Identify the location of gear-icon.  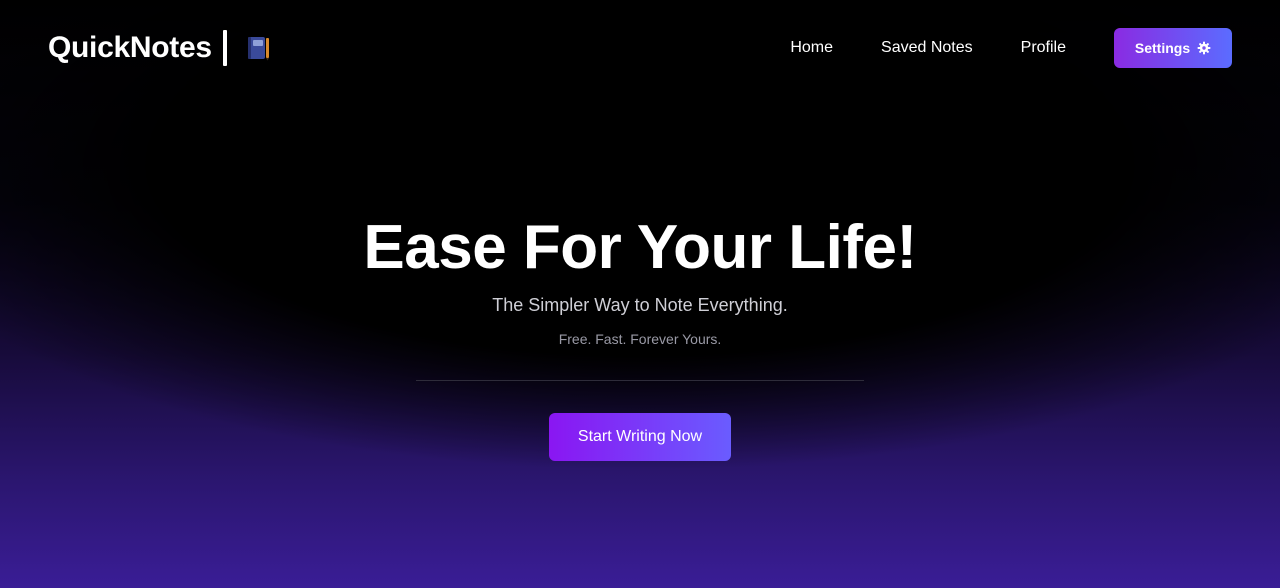
(1204, 48).